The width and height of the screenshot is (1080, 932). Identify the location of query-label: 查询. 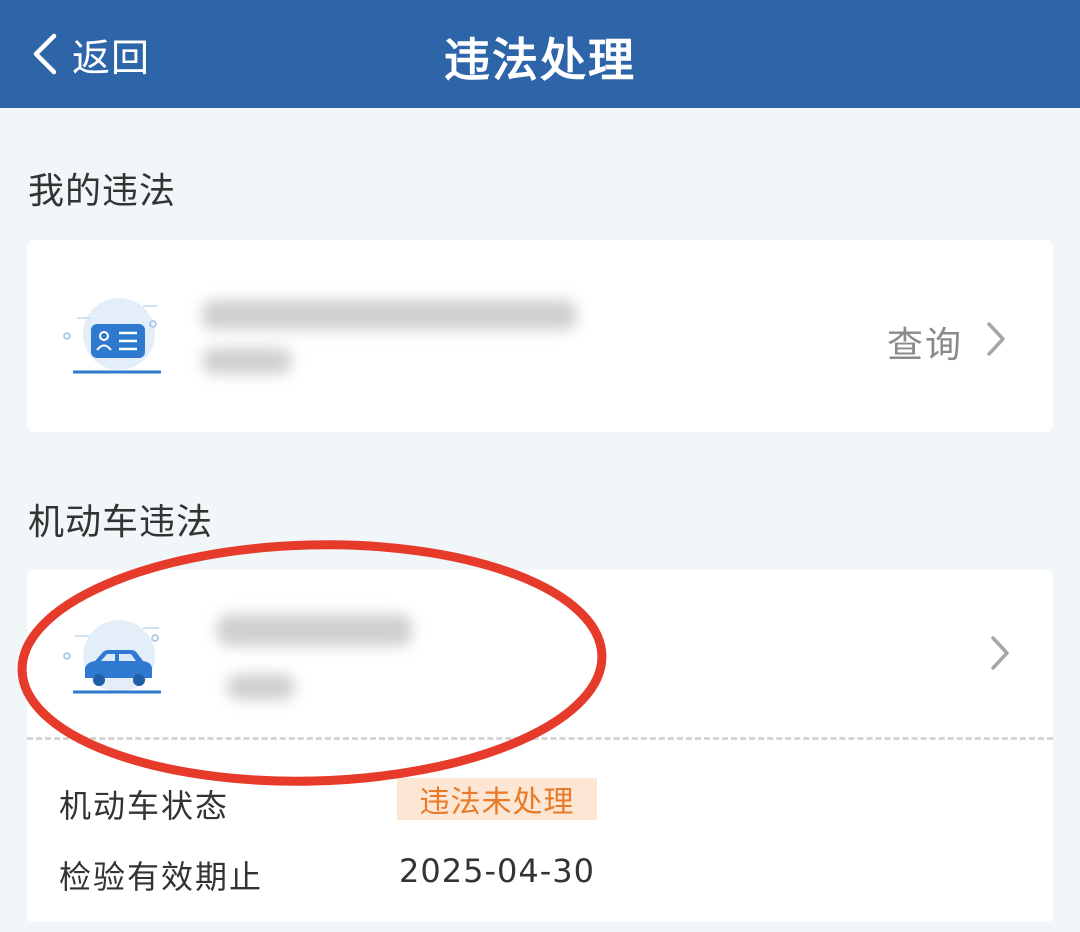
(925, 345).